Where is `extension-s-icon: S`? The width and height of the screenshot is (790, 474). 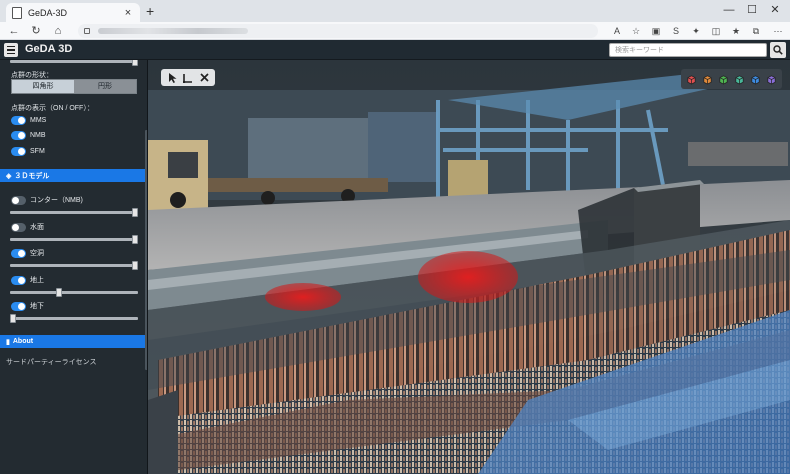
extension-s-icon: S is located at coordinates (676, 31).